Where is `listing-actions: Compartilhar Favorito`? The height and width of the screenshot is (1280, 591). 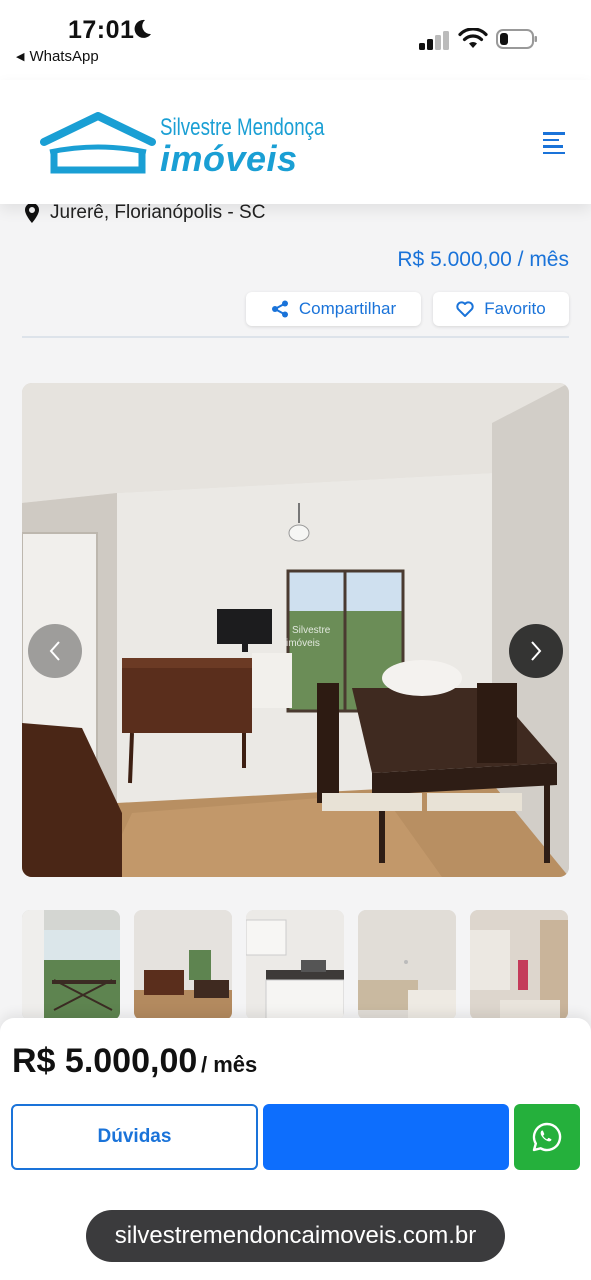
listing-actions: Compartilhar Favorito is located at coordinates (407, 309).